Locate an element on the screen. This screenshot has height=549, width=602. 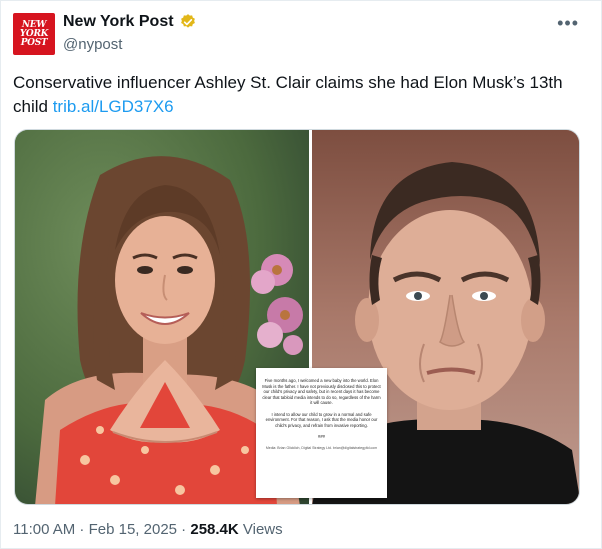
logo-line-3: POST is located at coordinates (34, 42).